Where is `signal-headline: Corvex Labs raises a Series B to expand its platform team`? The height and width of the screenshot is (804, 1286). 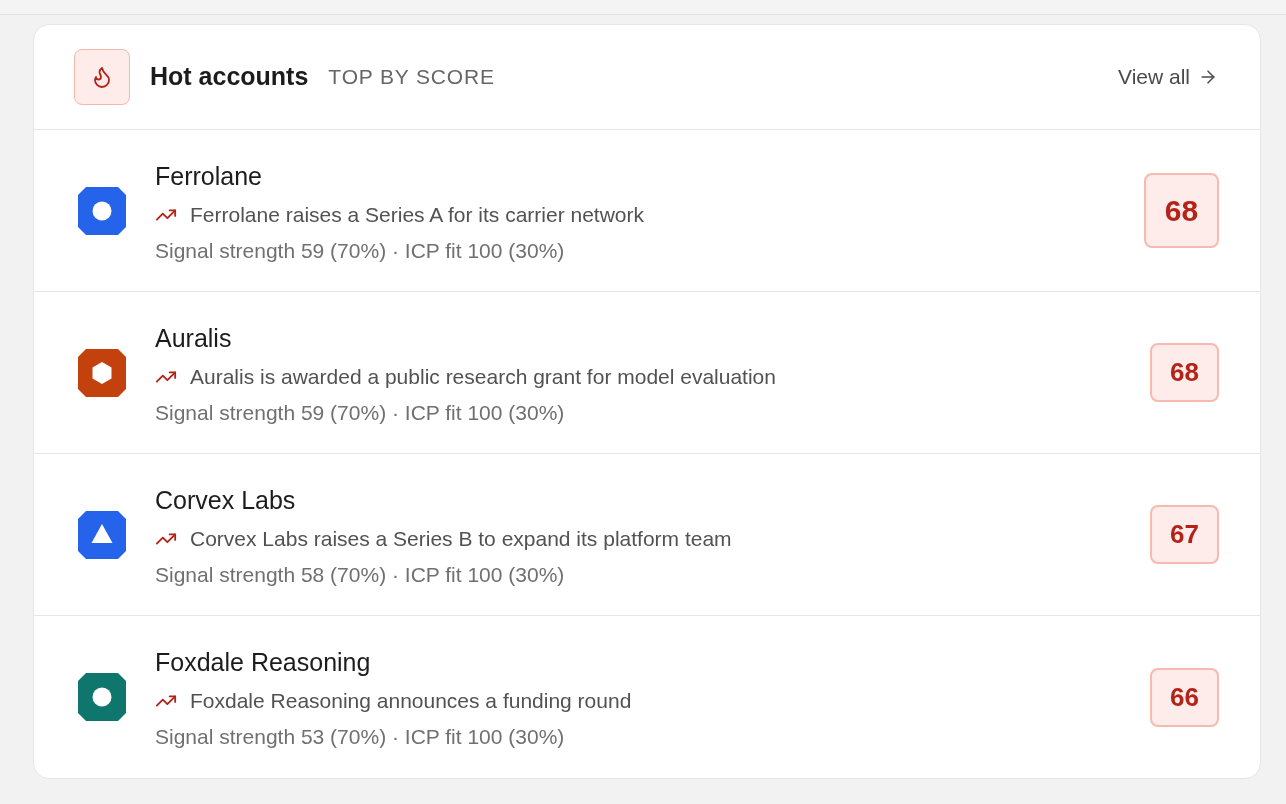
signal-headline: Corvex Labs raises a Series B to expand its platform team is located at coordinates (461, 539).